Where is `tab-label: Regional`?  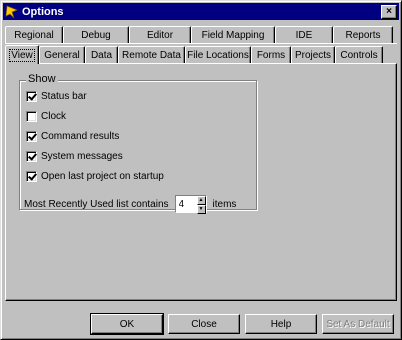
tab-label: Regional is located at coordinates (34, 35).